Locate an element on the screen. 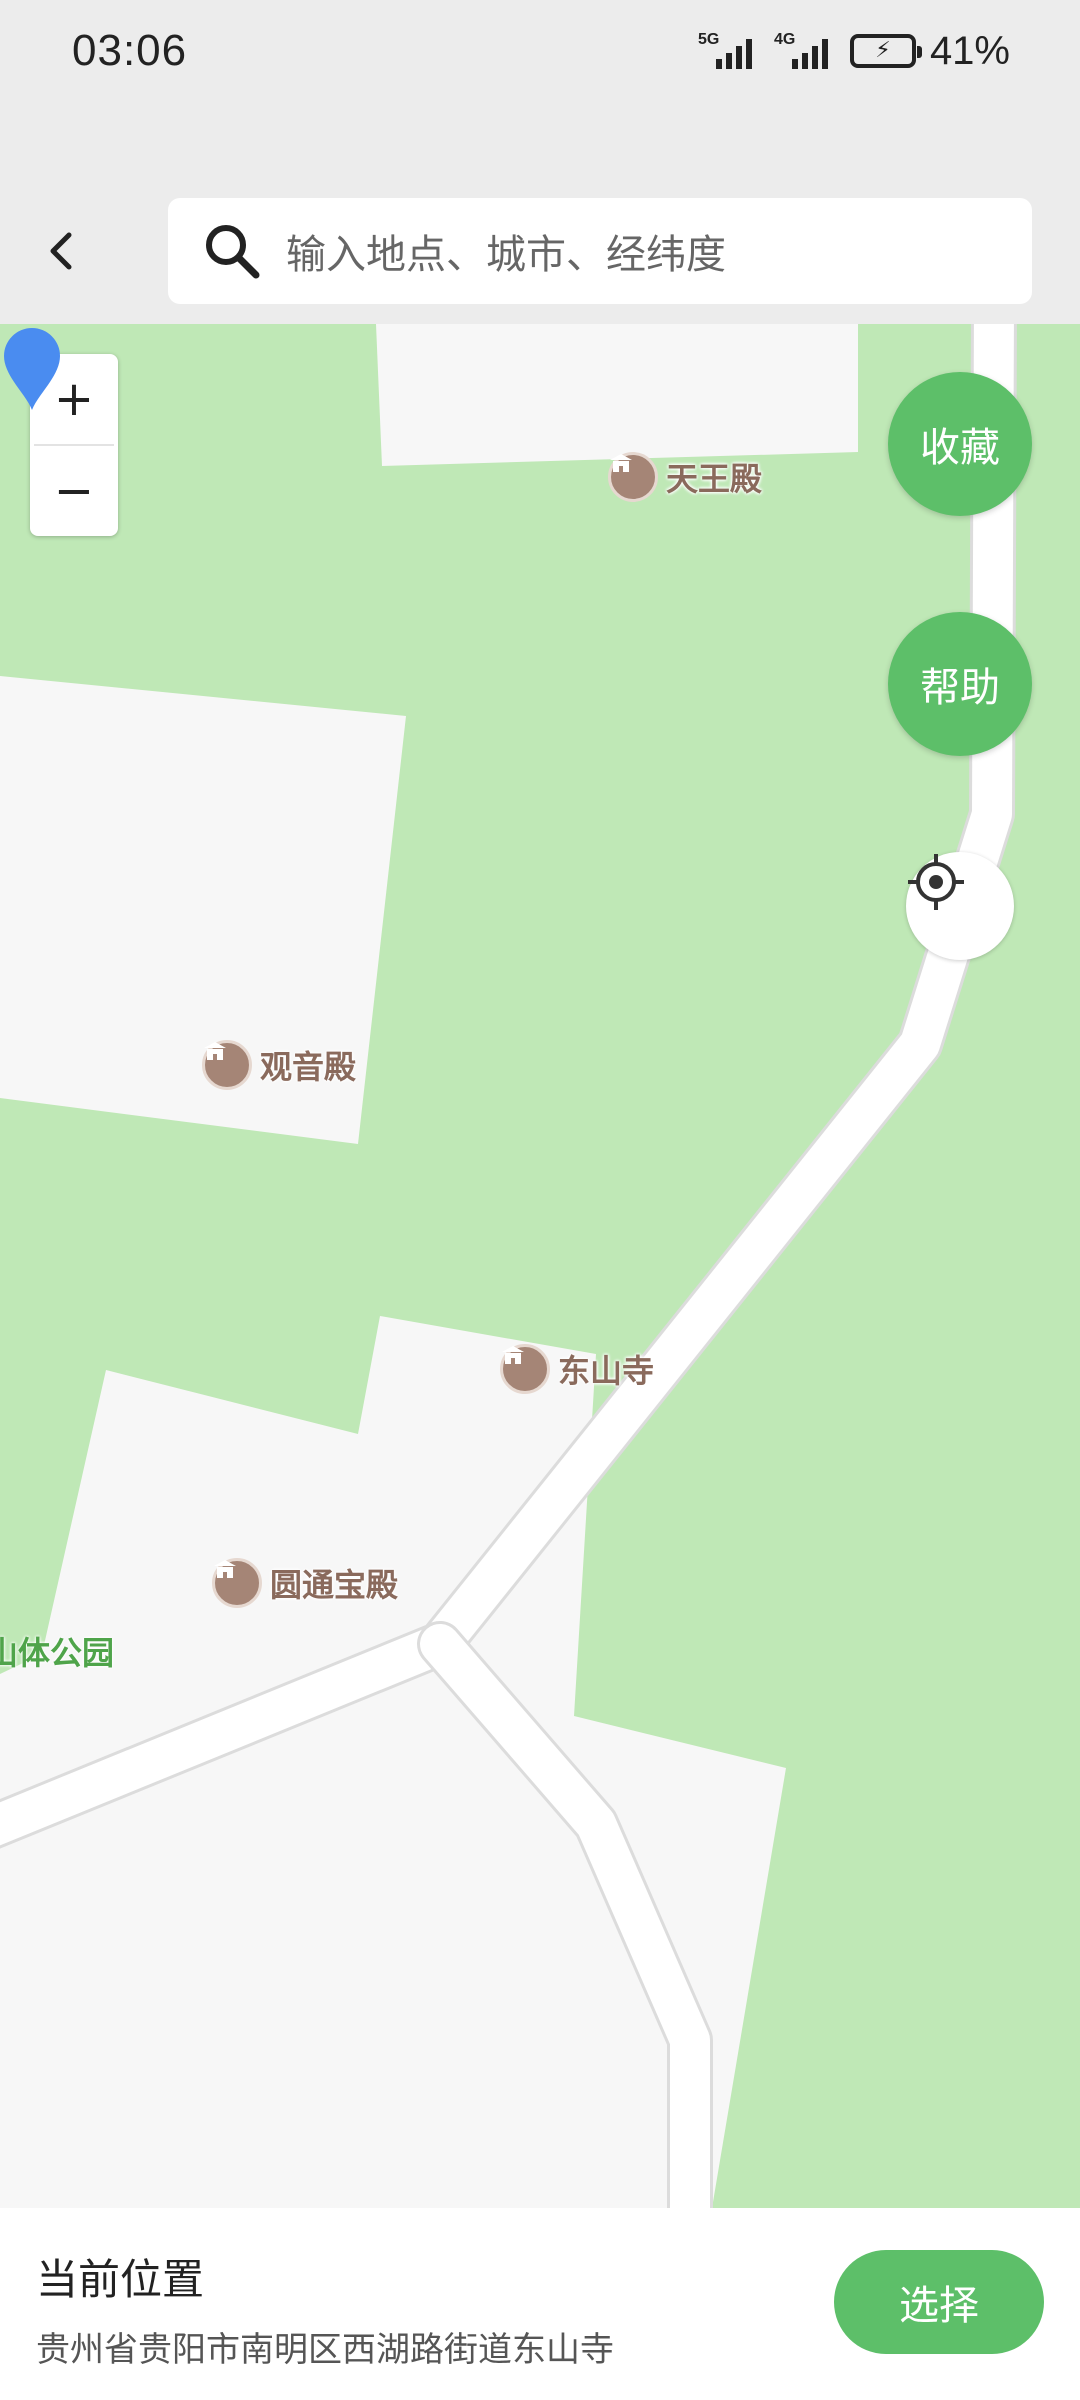 The height and width of the screenshot is (2400, 1080). area-label: 山体公园 is located at coordinates (57, 1653).